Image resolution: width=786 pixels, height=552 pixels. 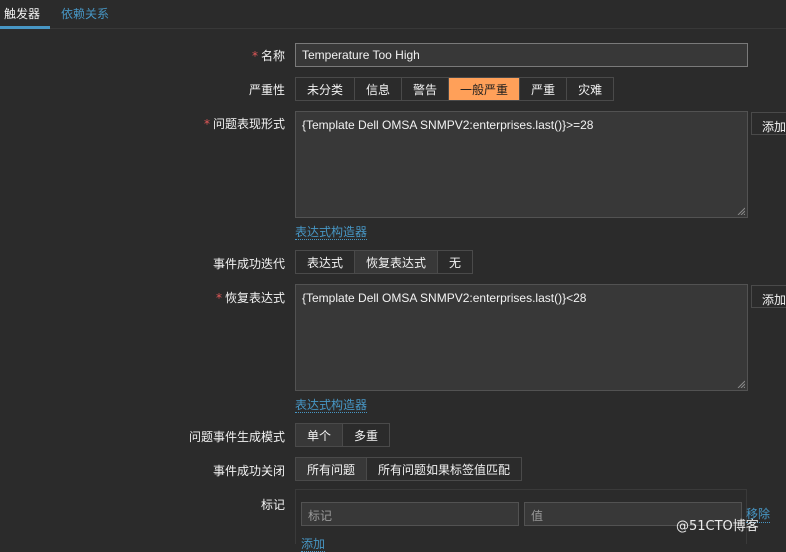 What do you see at coordinates (266, 90) in the screenshot?
I see `severity-label: 严重性` at bounding box center [266, 90].